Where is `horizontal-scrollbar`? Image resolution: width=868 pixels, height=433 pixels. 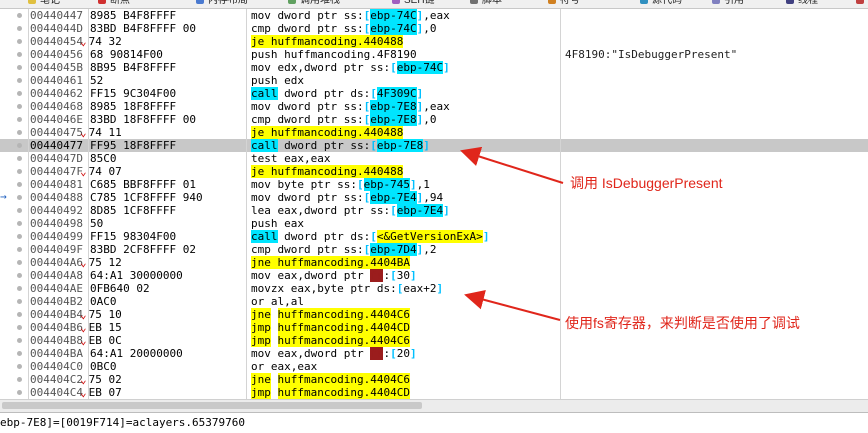 horizontal-scrollbar is located at coordinates (434, 405).